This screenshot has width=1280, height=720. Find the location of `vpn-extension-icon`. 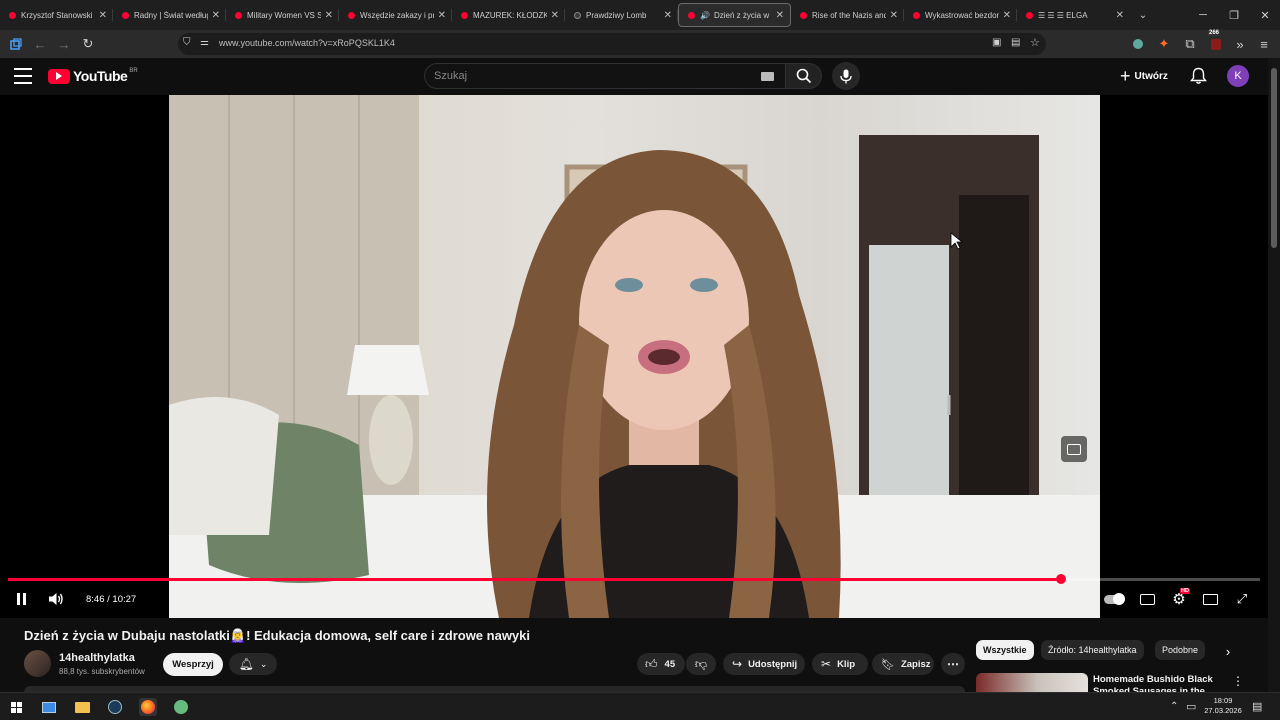

vpn-extension-icon is located at coordinates (1138, 44).